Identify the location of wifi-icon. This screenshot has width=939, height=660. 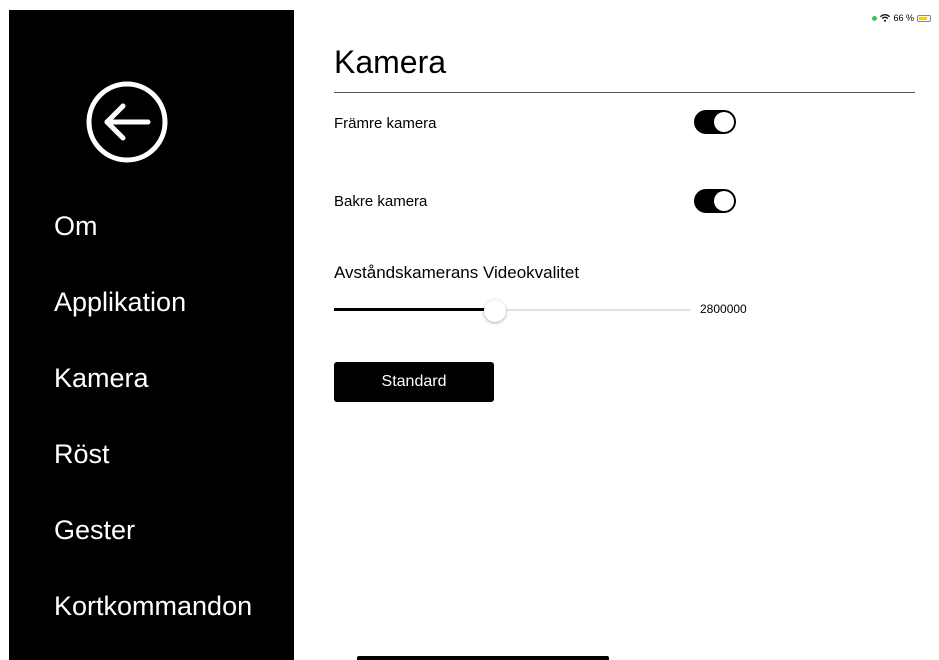
(885, 18).